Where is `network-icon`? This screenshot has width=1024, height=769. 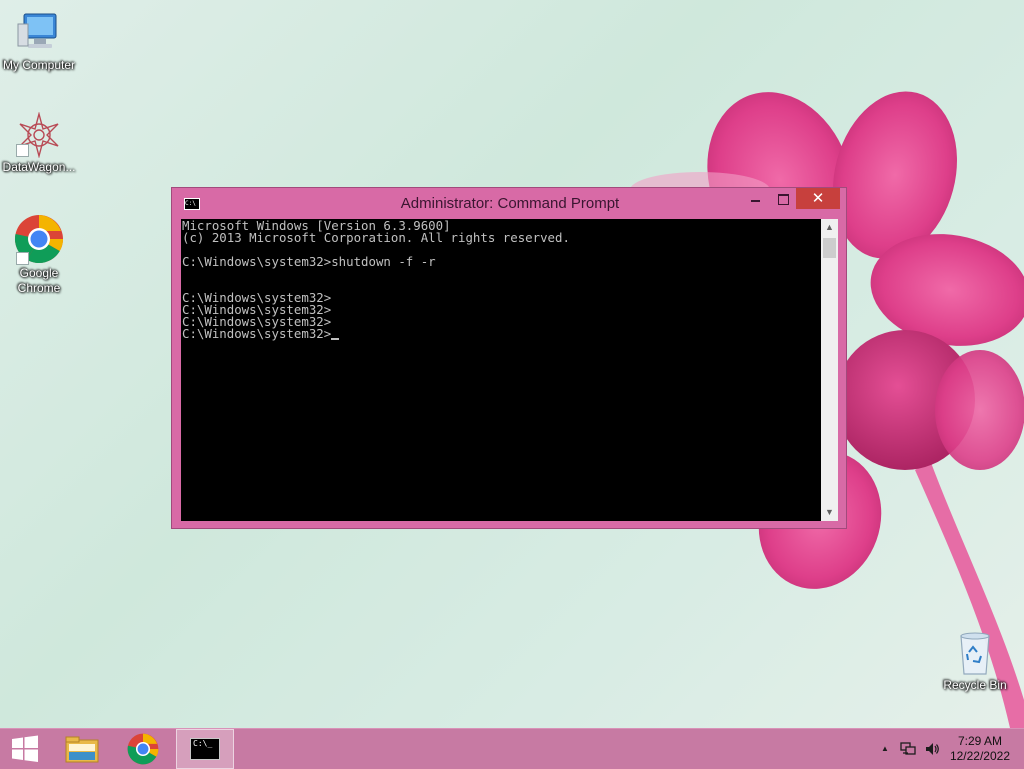 network-icon is located at coordinates (908, 749).